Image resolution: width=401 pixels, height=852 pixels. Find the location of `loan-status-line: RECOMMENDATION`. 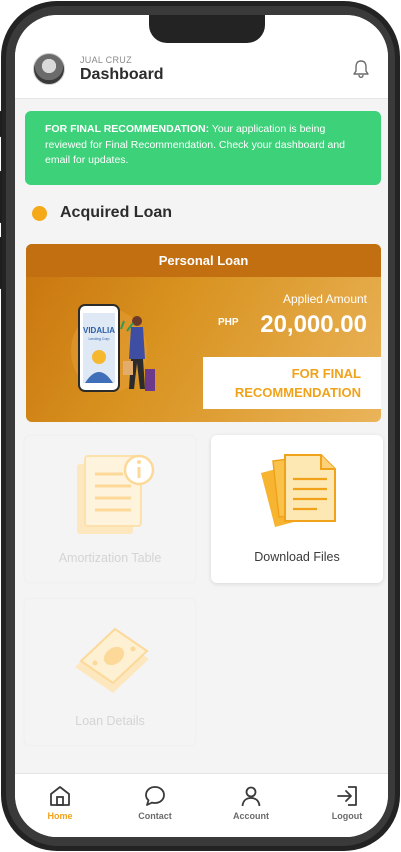

loan-status-line: RECOMMENDATION is located at coordinates (297, 392).